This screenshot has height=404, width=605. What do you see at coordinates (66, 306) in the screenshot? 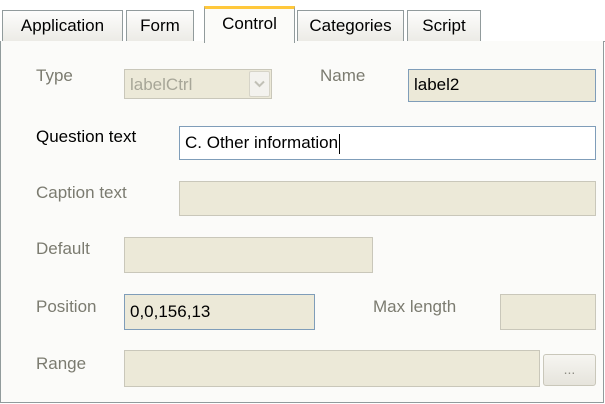
I see `position-label: Position` at bounding box center [66, 306].